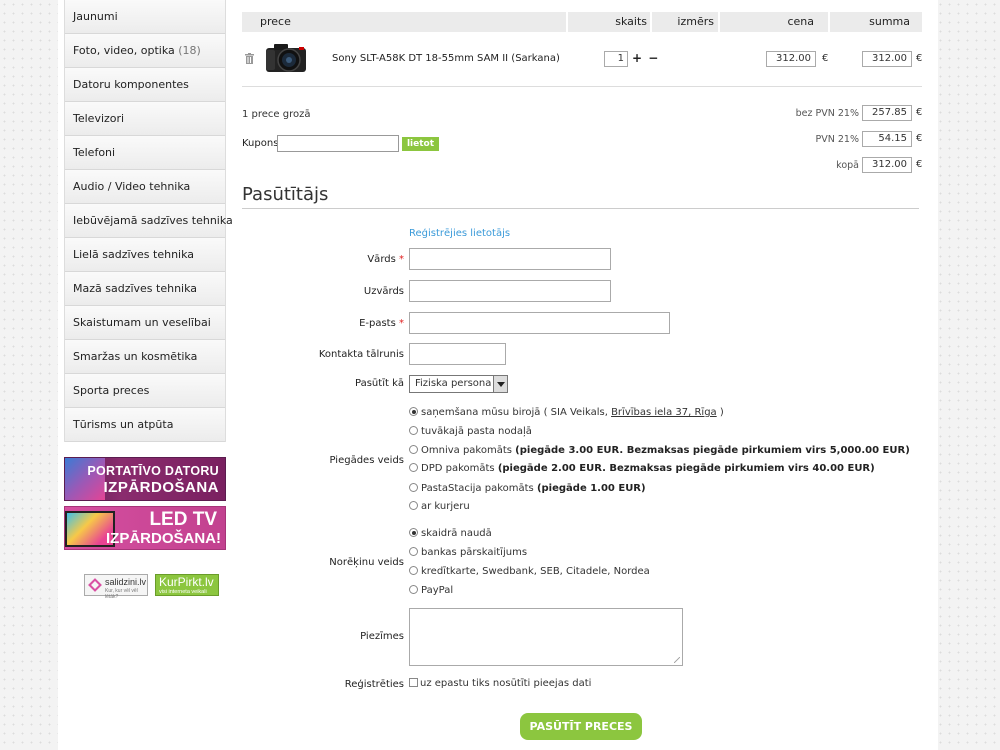 This screenshot has height=750, width=1000. What do you see at coordinates (837, 139) in the screenshot?
I see `vat-label: PVN 21%` at bounding box center [837, 139].